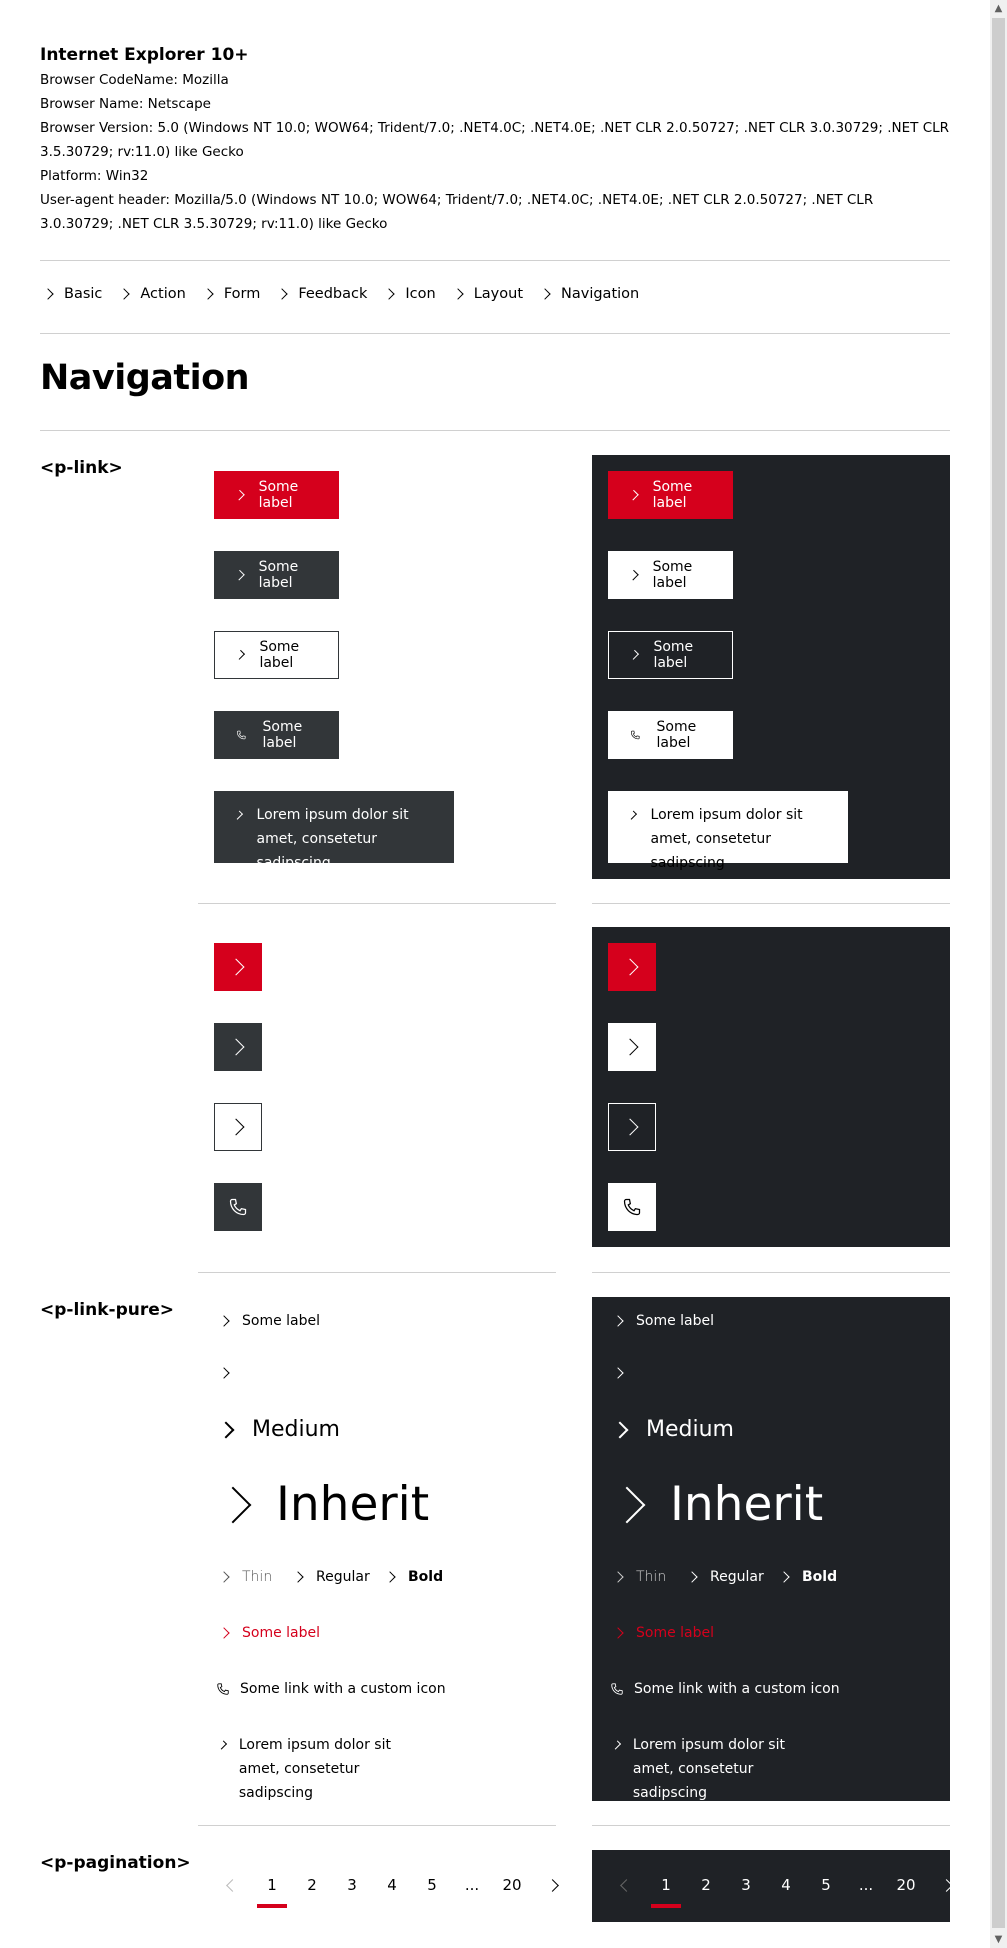 The width and height of the screenshot is (1007, 1948). I want to click on icon-link-primary-dark, so click(632, 967).